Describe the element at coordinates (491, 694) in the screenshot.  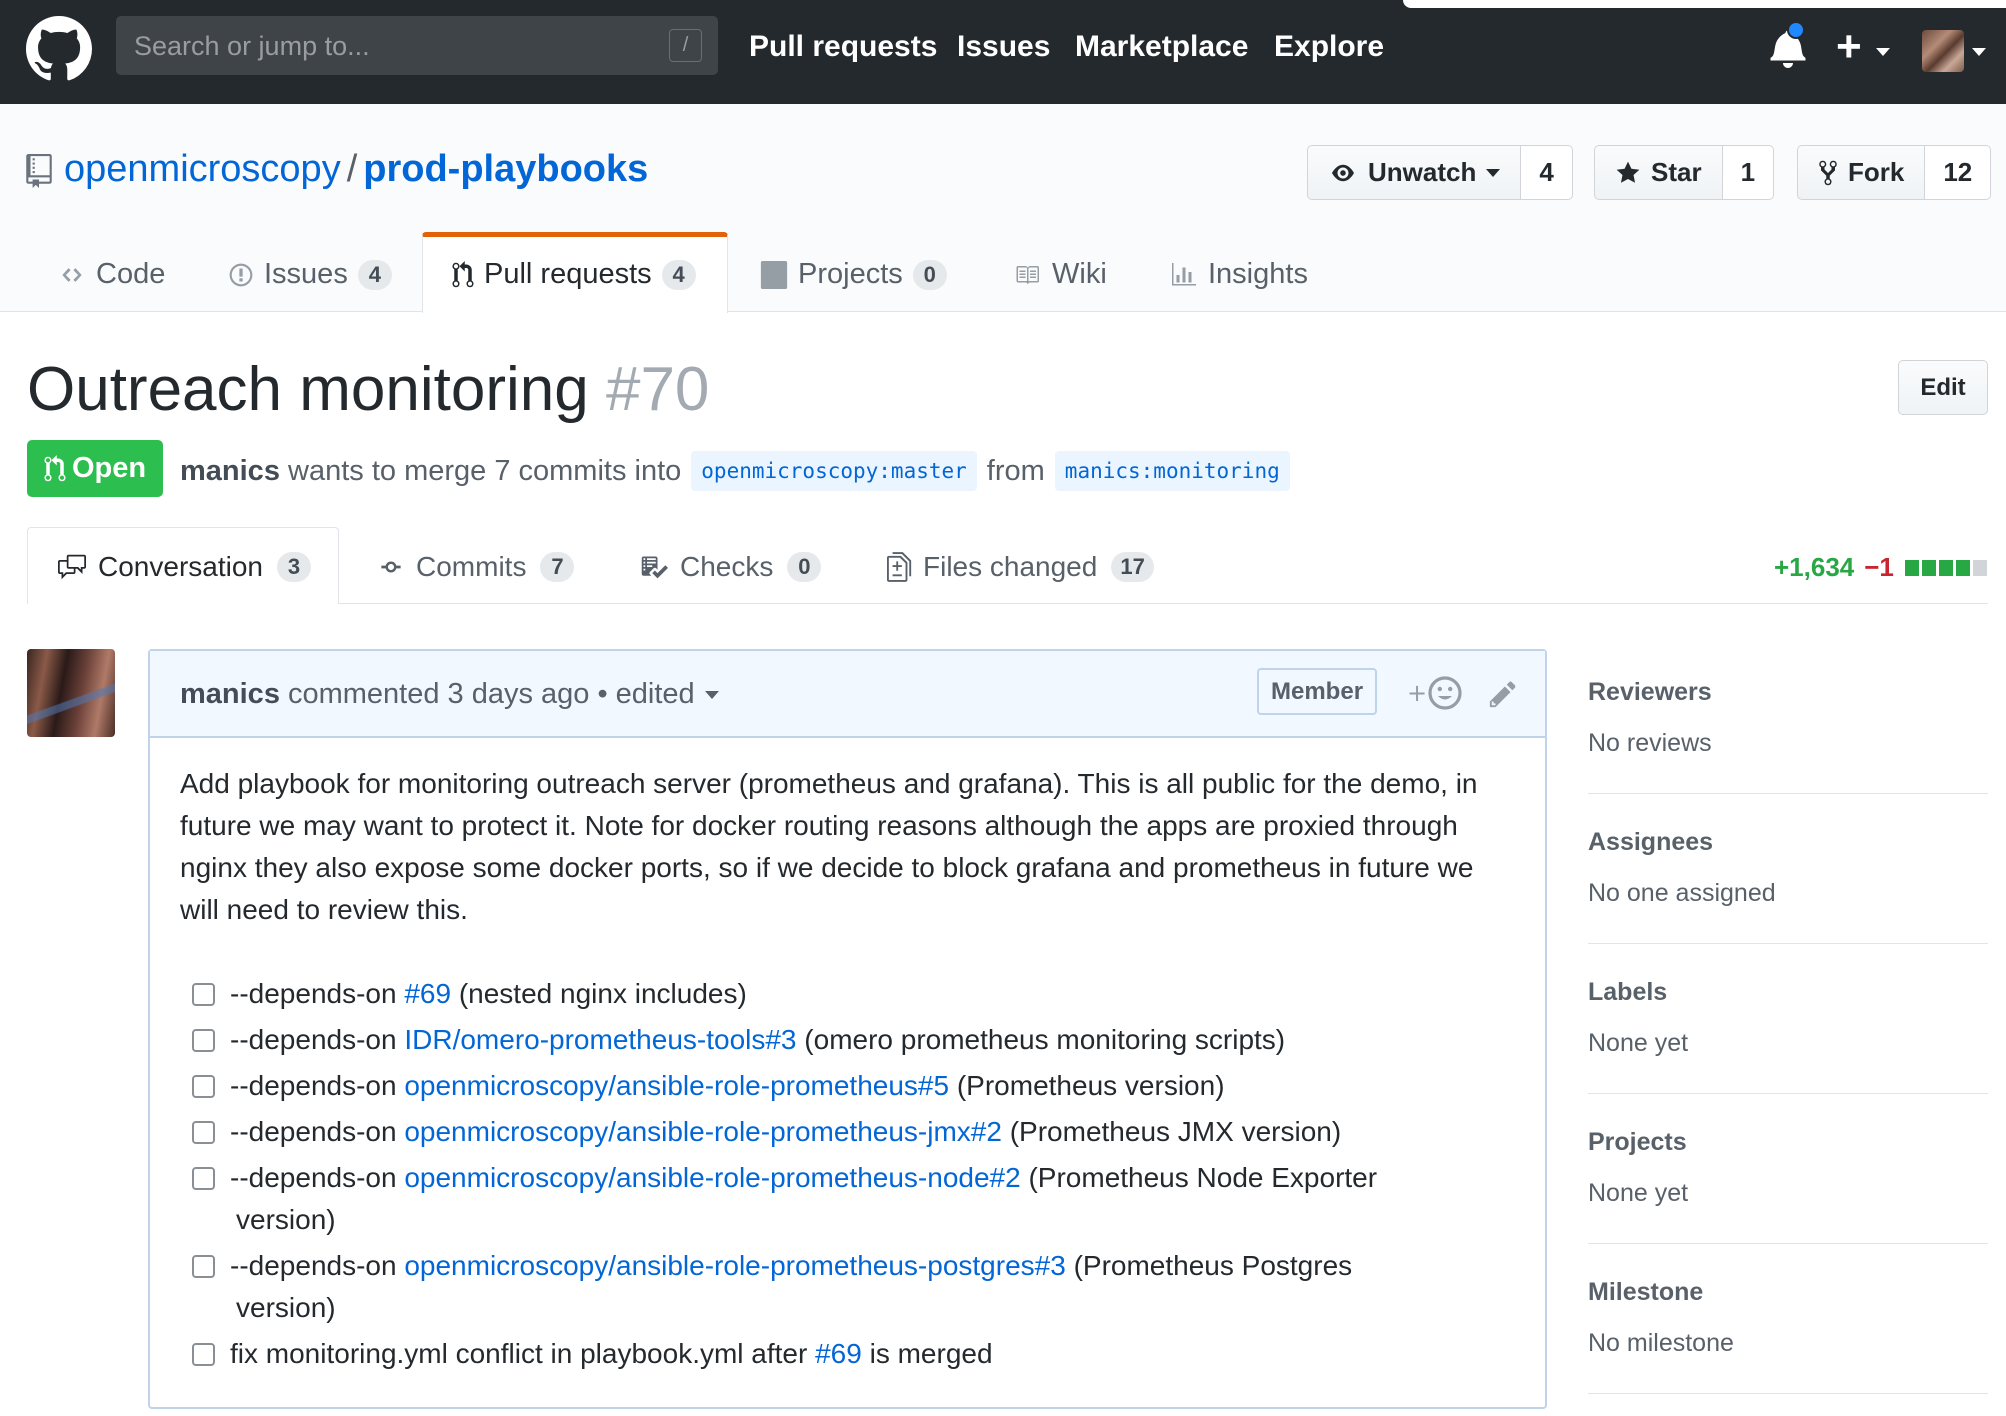
I see `comment-action: commented 3 days ago • edited` at that location.